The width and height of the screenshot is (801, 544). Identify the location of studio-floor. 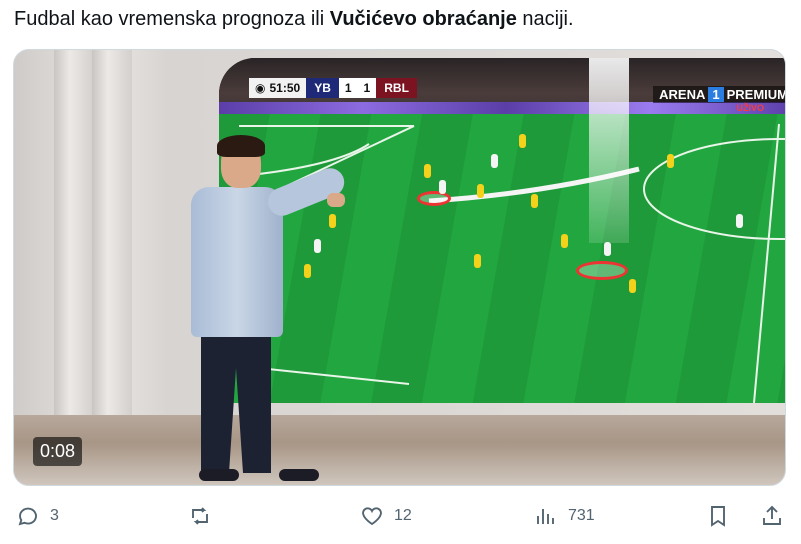
(399, 450).